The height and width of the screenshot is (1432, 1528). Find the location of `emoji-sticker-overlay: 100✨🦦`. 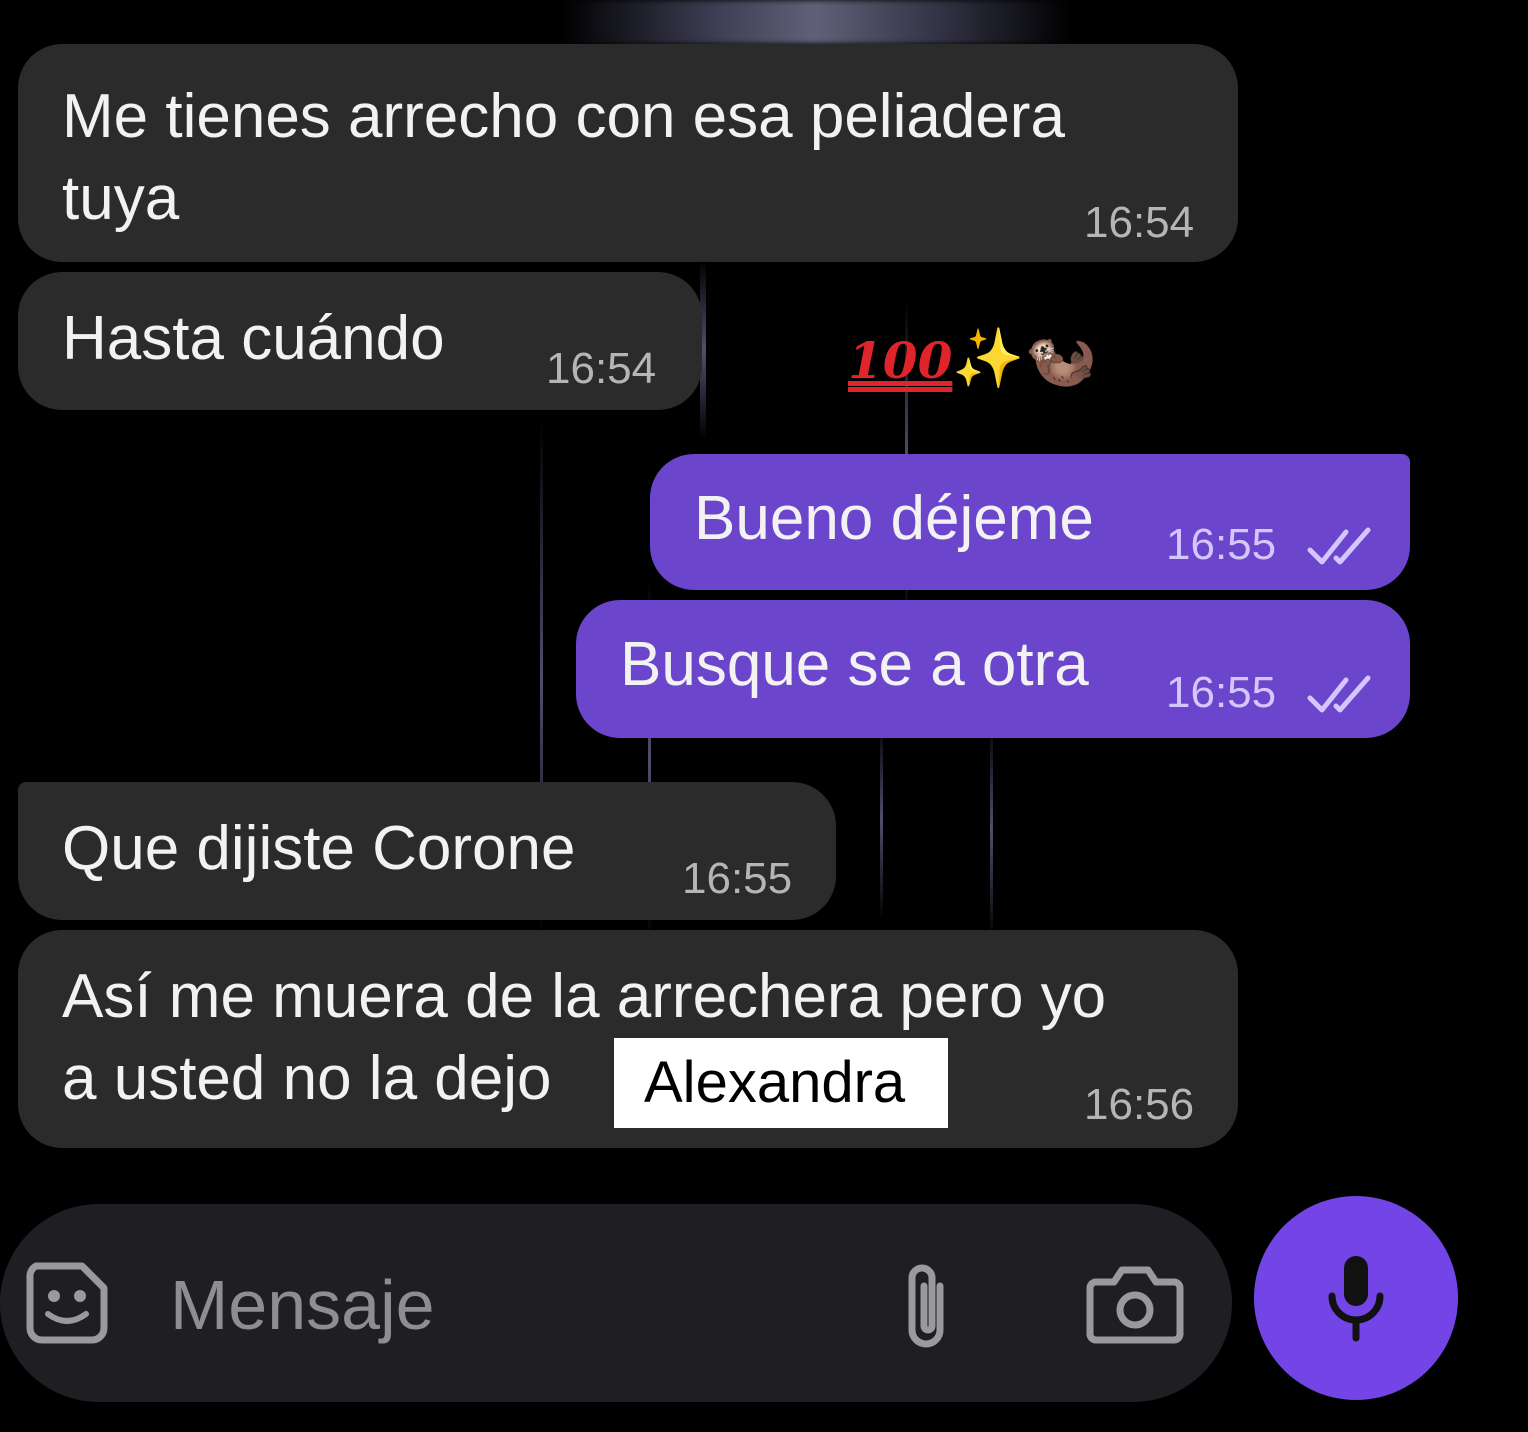

emoji-sticker-overlay: 100✨🦦 is located at coordinates (972, 359).